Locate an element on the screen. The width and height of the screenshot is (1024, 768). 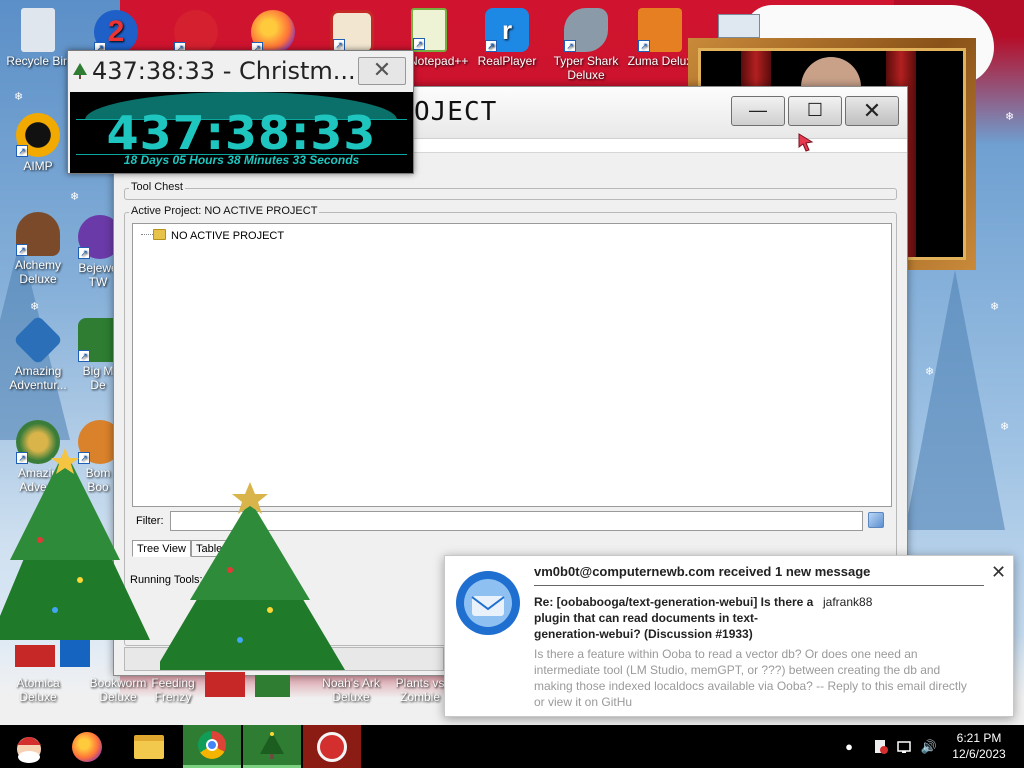
taskbar-santa-start is located at coordinates (29, 746).